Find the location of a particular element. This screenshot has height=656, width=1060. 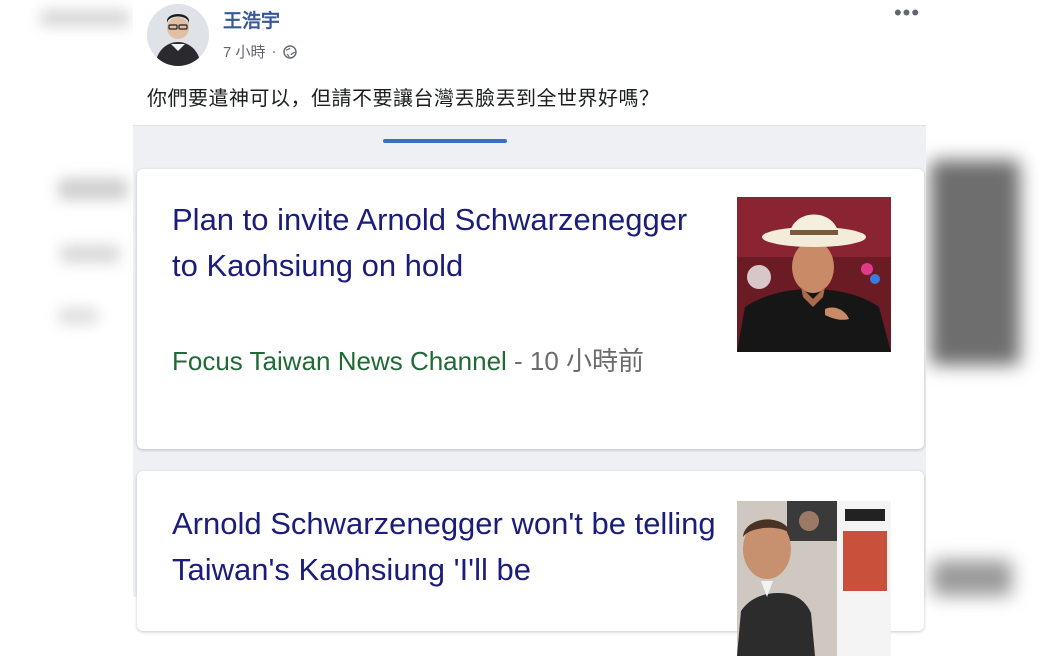

avatar is located at coordinates (178, 35).